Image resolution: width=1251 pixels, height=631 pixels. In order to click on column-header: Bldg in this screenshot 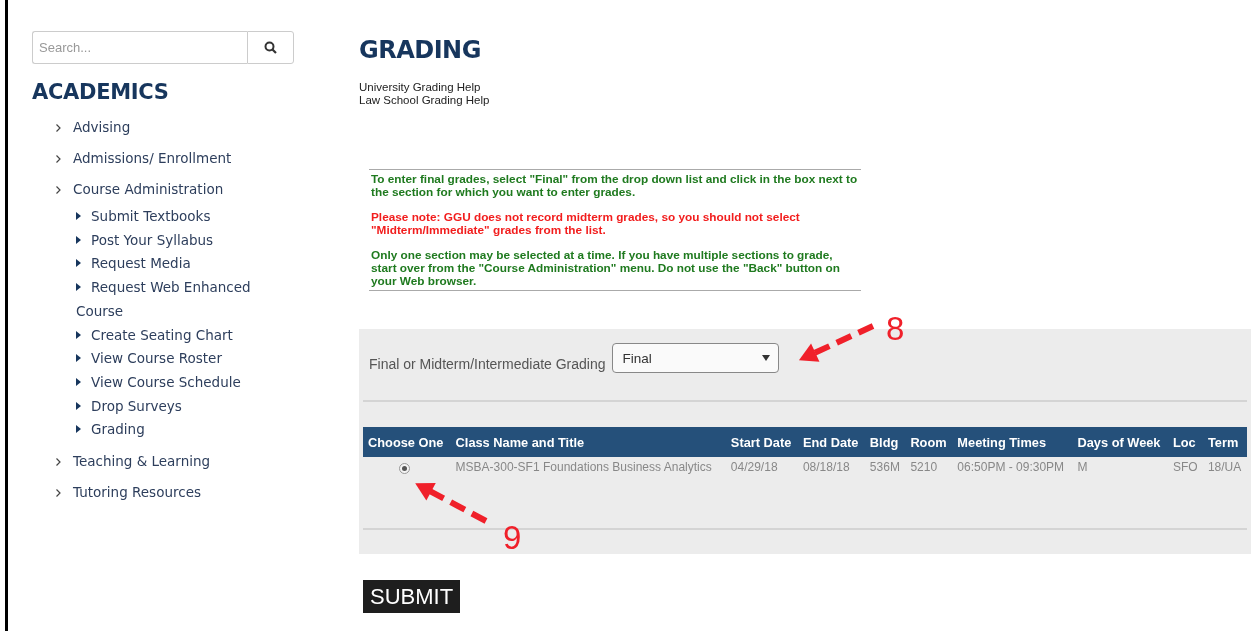, I will do `click(885, 442)`.